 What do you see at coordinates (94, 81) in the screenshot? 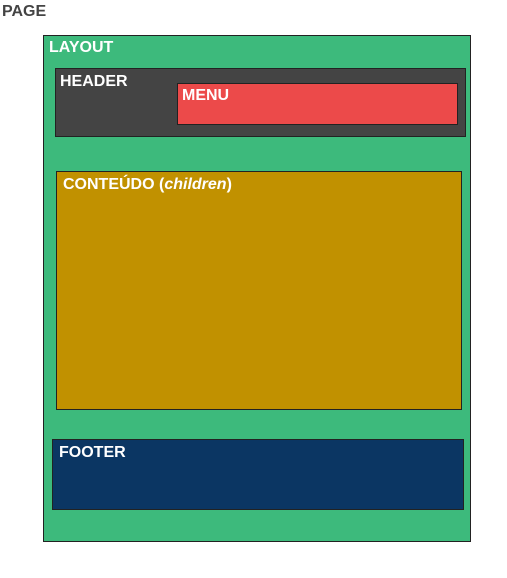
I see `header-label: HEADER` at bounding box center [94, 81].